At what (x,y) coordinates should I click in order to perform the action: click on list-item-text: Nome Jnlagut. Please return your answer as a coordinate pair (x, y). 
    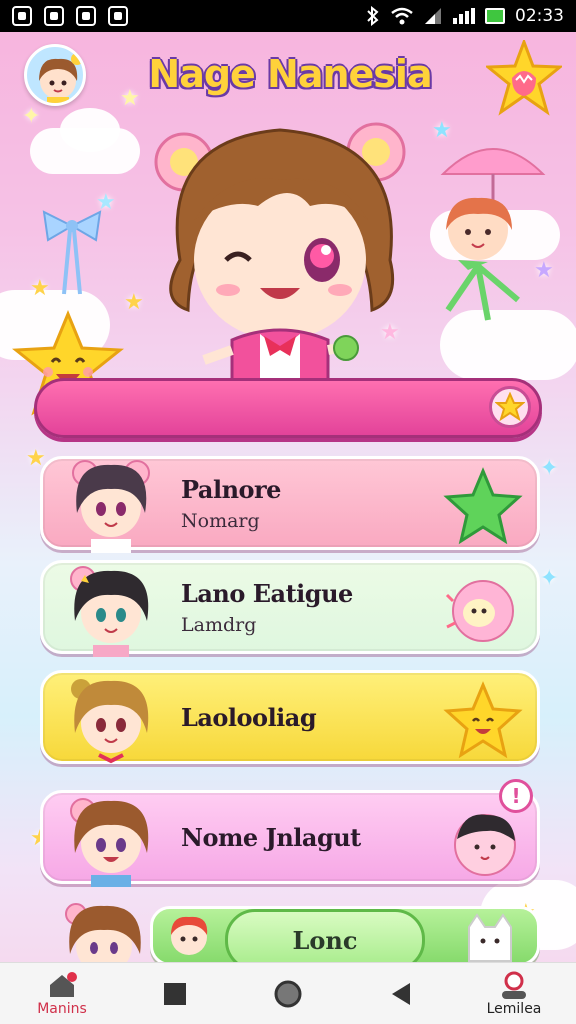
    Looking at the image, I should click on (271, 837).